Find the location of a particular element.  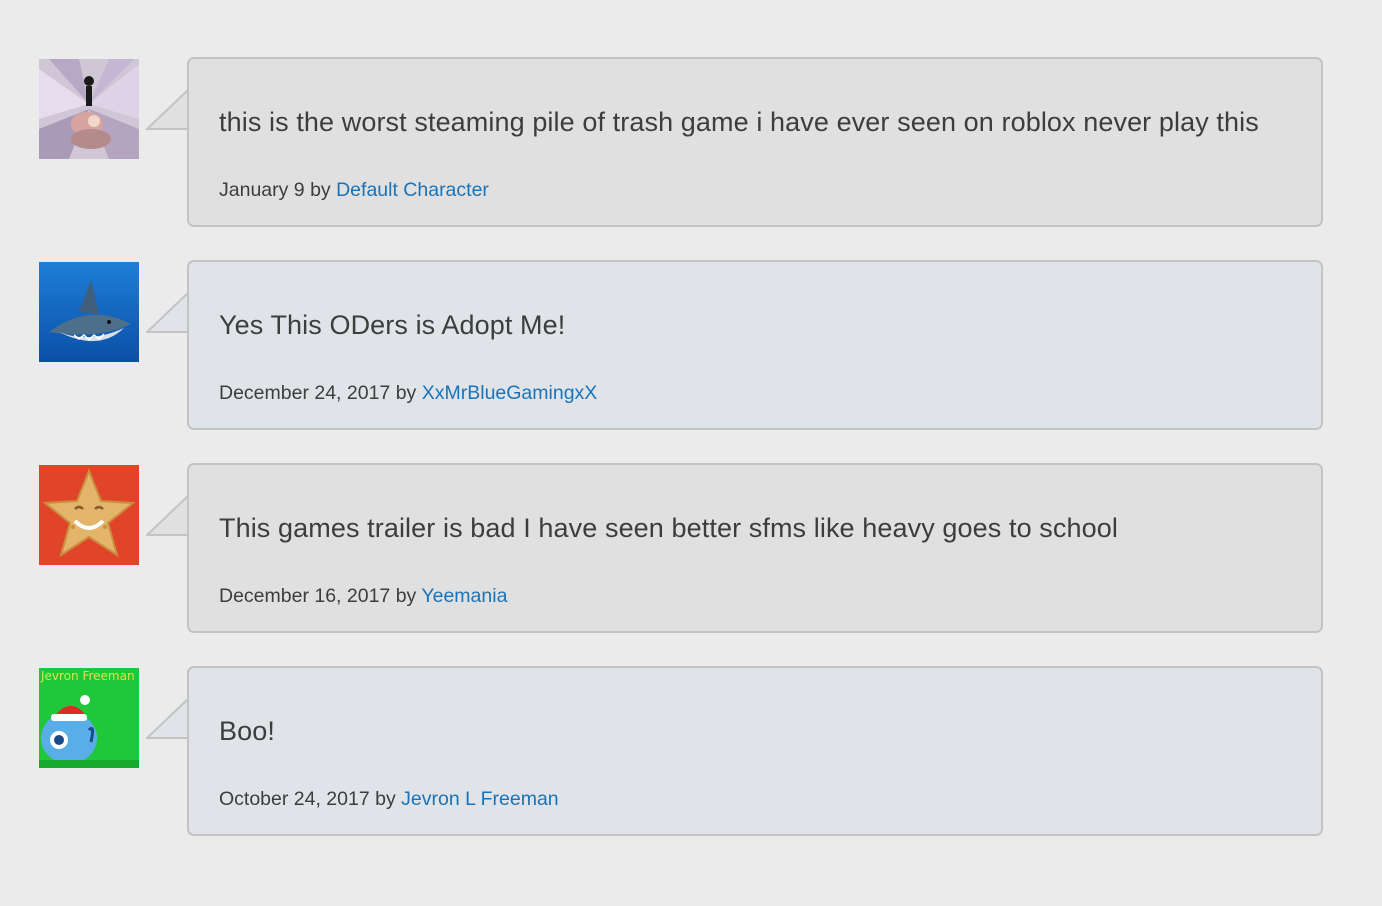

comment-meta: January 9 by Default Character is located at coordinates (354, 190).